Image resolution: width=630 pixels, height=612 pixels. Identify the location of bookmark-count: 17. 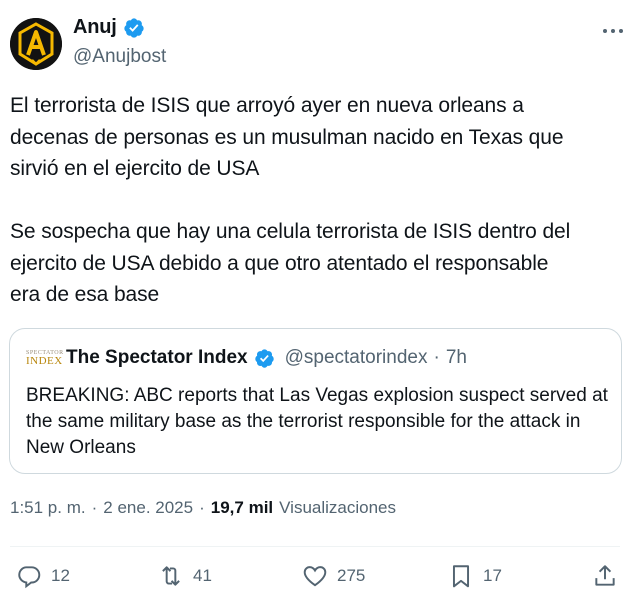
(492, 575).